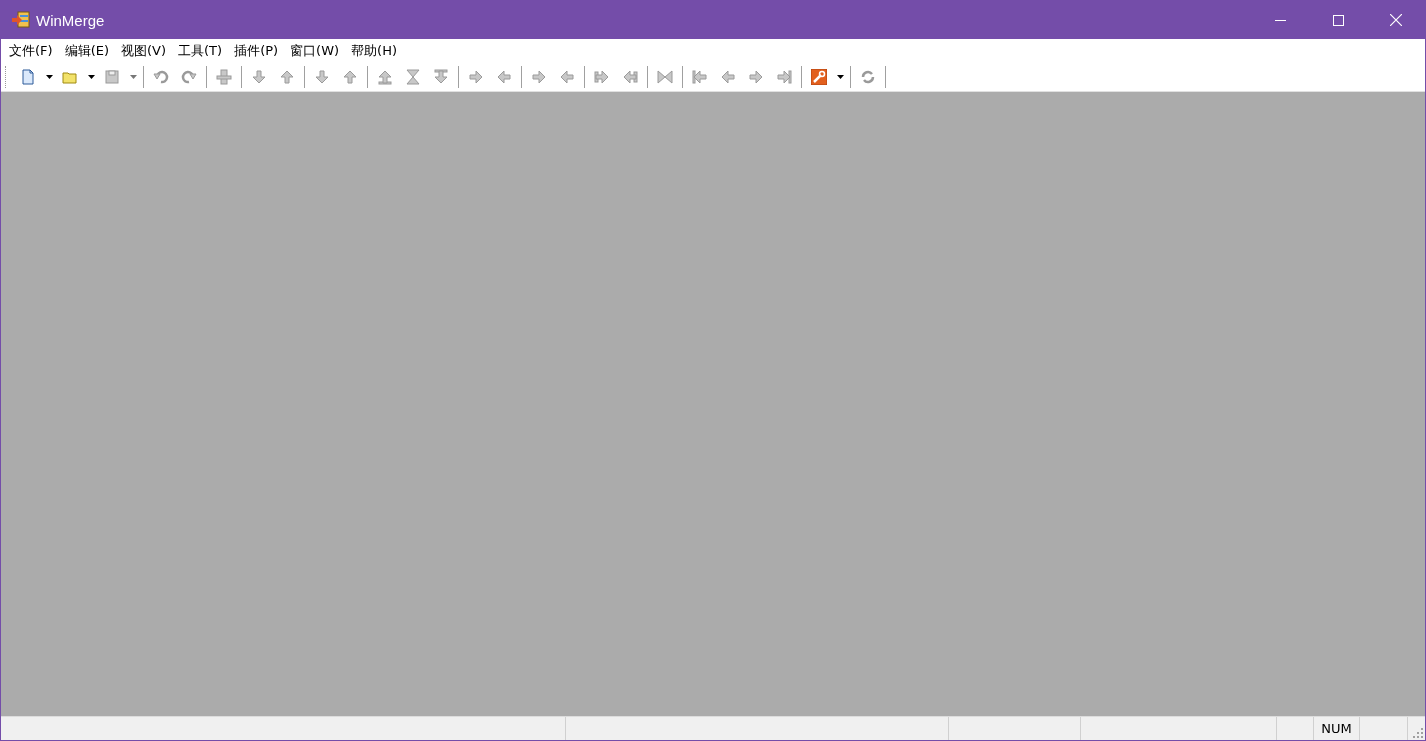  I want to click on resize-grip-icon, so click(1418, 733).